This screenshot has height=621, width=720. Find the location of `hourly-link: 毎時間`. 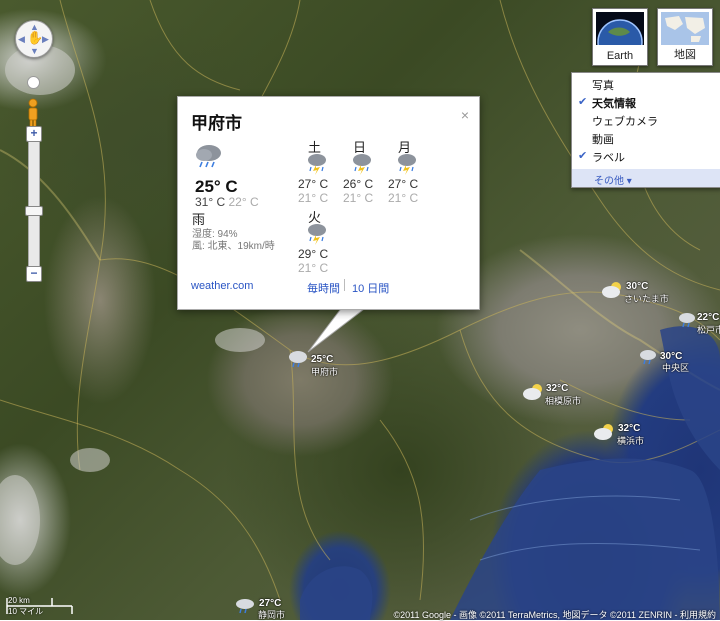

hourly-link: 毎時間 is located at coordinates (323, 288).